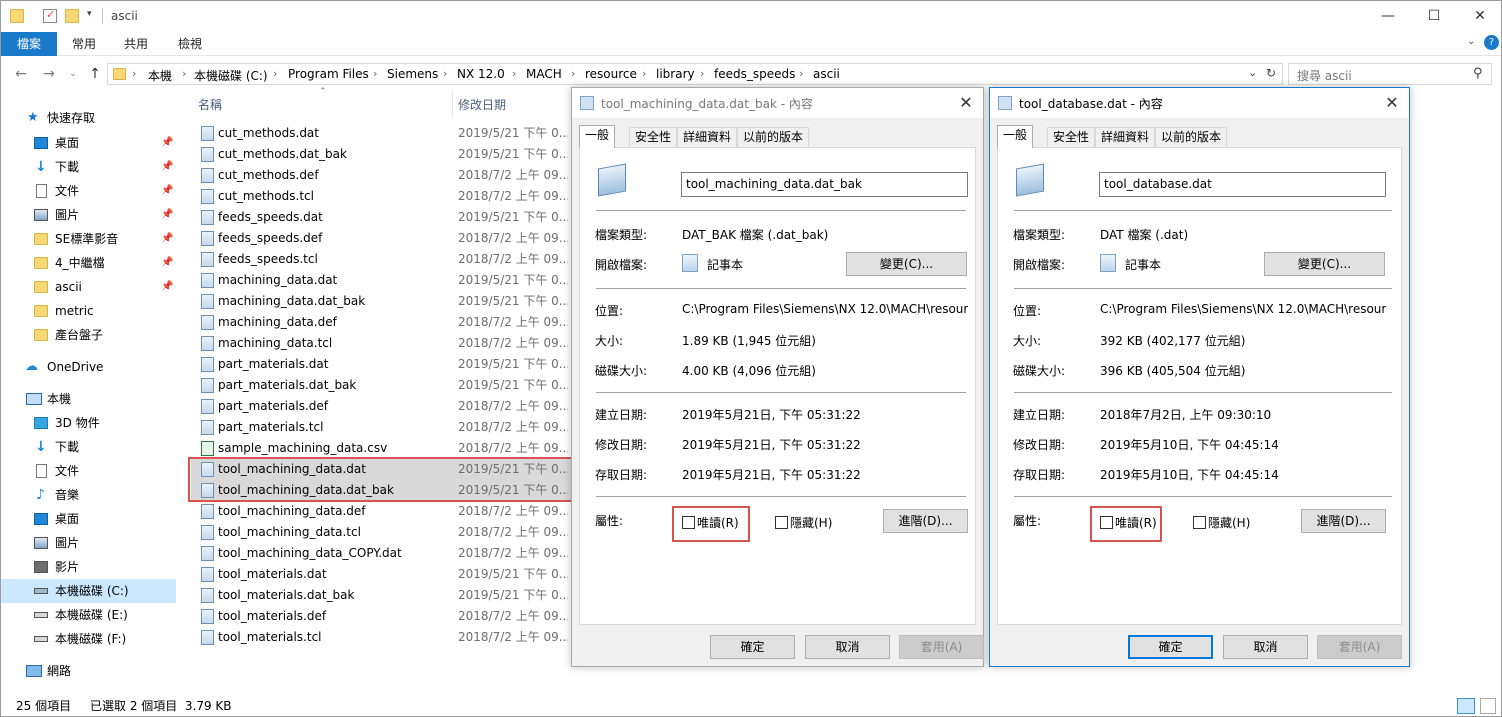 This screenshot has height=717, width=1502. What do you see at coordinates (1324, 75) in the screenshot?
I see `search-input: 搜尋 ascii` at bounding box center [1324, 75].